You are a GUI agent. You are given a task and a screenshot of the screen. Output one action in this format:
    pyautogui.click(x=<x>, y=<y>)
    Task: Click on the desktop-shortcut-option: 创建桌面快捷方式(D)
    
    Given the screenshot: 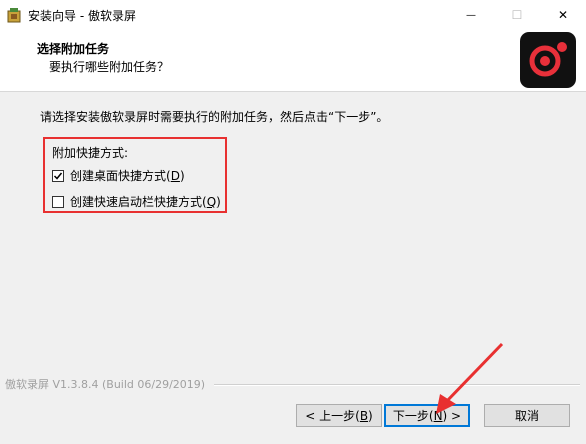 What is the action you would take?
    pyautogui.click(x=118, y=175)
    